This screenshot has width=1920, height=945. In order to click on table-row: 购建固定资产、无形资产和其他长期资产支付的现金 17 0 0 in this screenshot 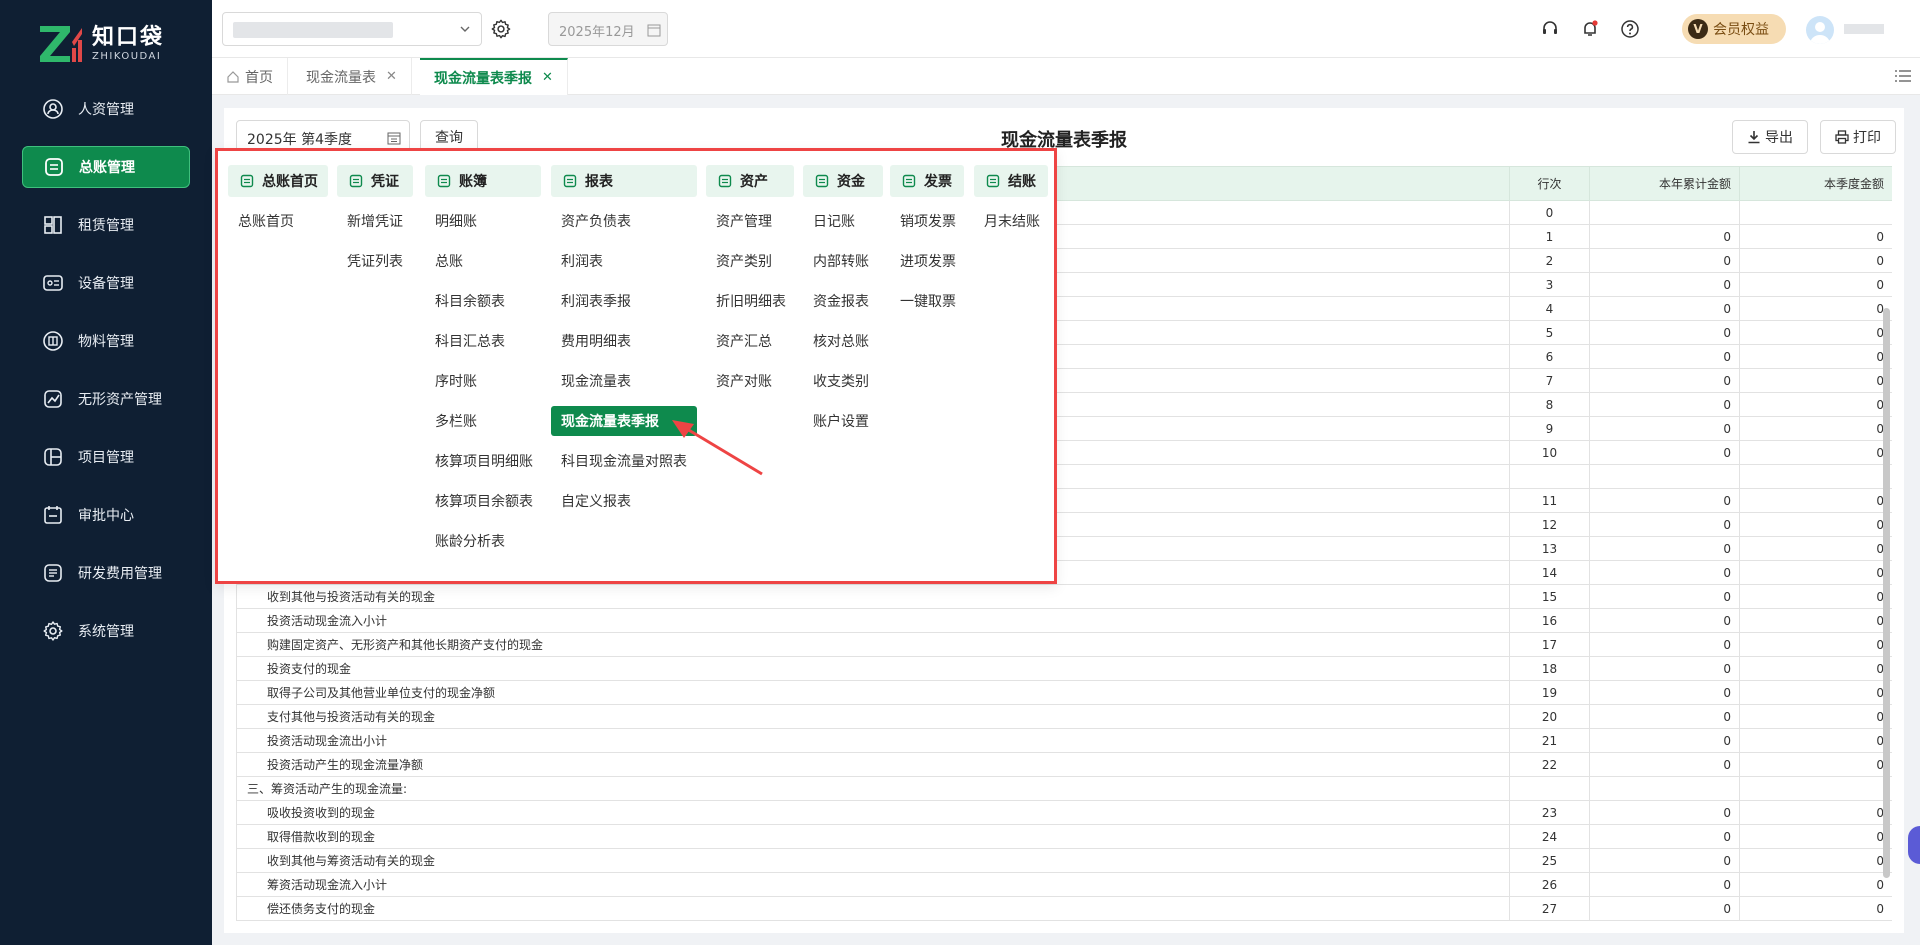, I will do `click(1064, 644)`.